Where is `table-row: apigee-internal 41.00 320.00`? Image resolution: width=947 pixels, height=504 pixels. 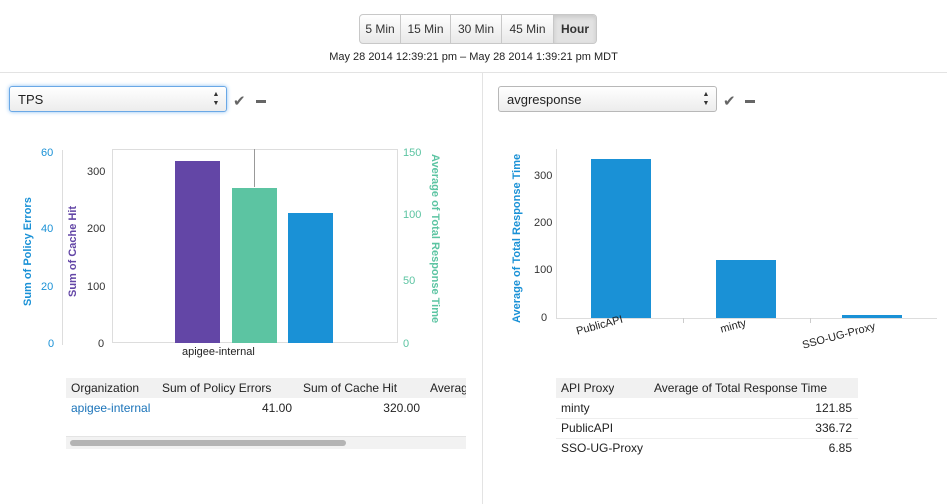
table-row: apigee-internal 41.00 320.00 is located at coordinates (266, 408).